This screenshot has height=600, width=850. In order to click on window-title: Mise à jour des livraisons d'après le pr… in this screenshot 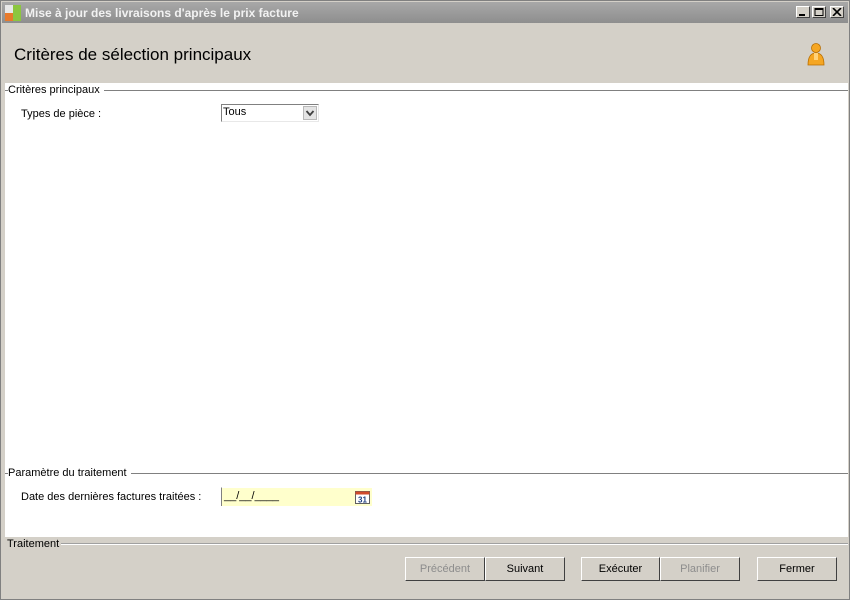, I will do `click(162, 13)`.